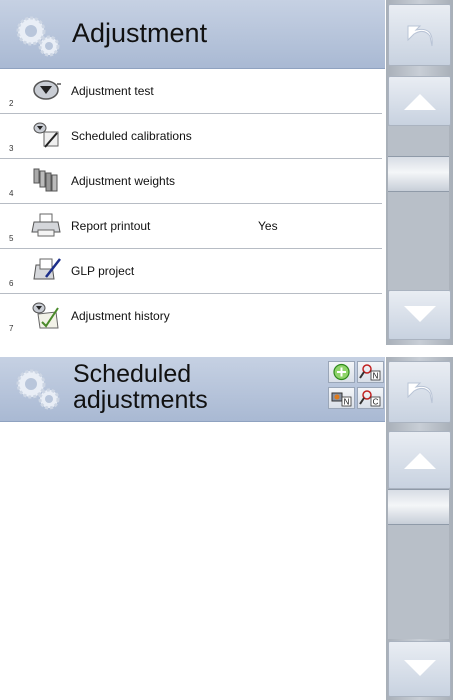 This screenshot has height=700, width=453. I want to click on add-button, so click(341, 372).